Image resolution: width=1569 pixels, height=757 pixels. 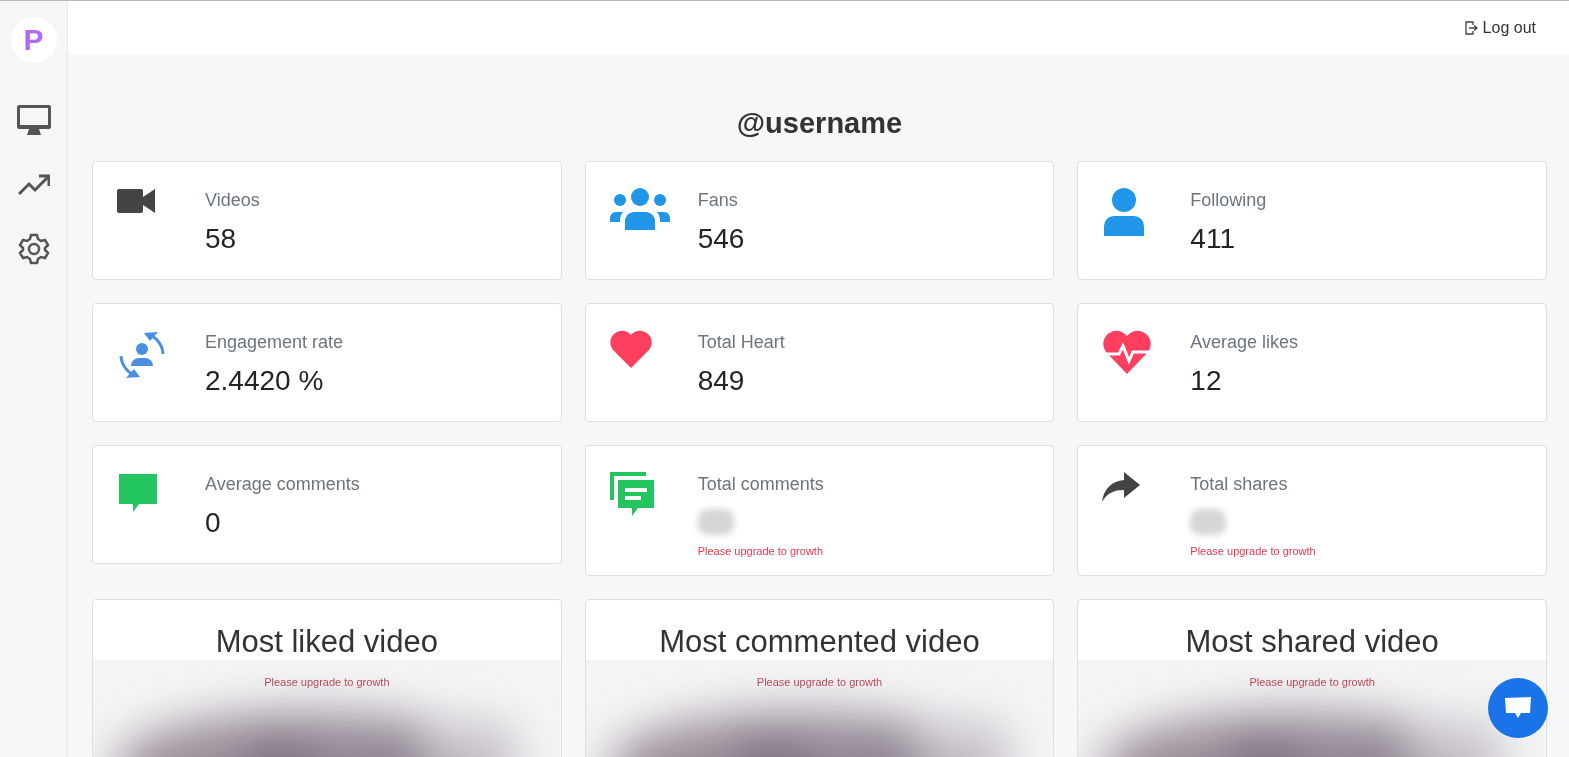 I want to click on comment-icon, so click(x=138, y=493).